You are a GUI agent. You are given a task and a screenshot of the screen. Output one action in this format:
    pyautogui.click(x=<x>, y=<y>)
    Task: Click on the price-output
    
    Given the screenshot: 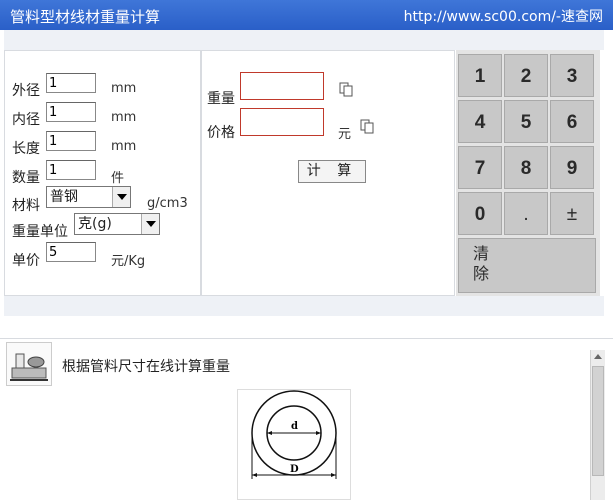 What is the action you would take?
    pyautogui.click(x=282, y=122)
    